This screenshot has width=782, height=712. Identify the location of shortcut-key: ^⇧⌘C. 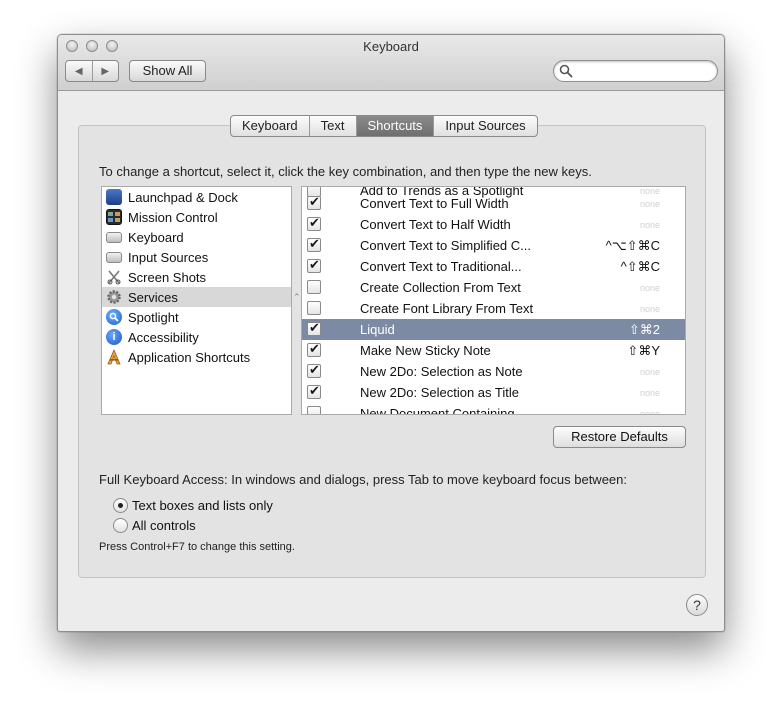
(640, 267).